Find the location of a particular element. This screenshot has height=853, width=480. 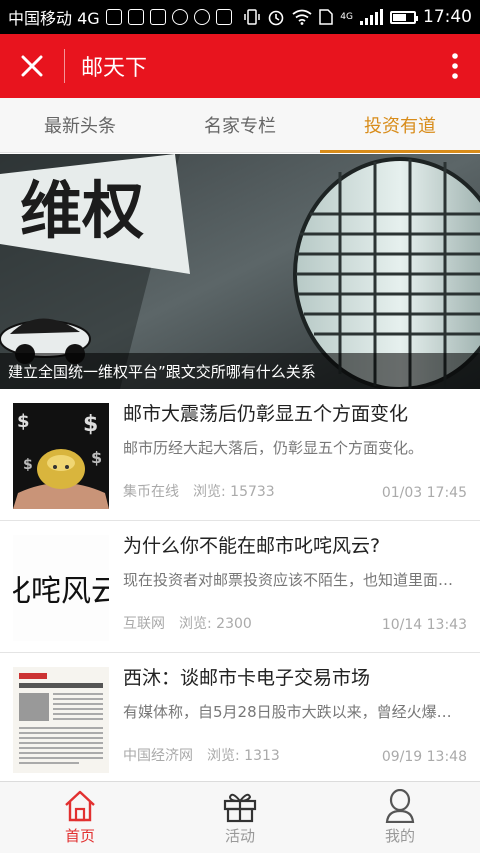

news-time: 09/19 13:48 is located at coordinates (424, 757).